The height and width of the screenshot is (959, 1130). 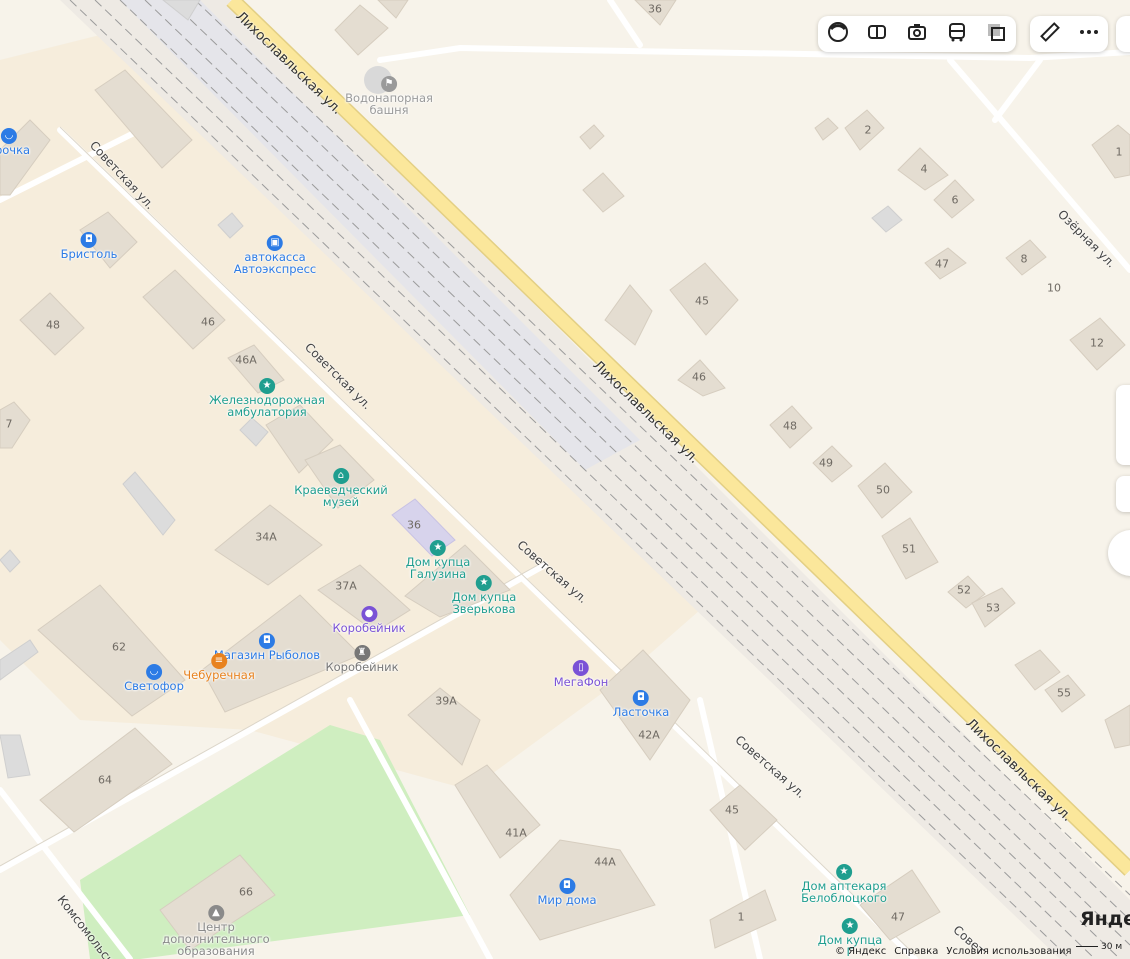 What do you see at coordinates (567, 892) in the screenshot?
I see `poi-marker: ◘ Мир дома` at bounding box center [567, 892].